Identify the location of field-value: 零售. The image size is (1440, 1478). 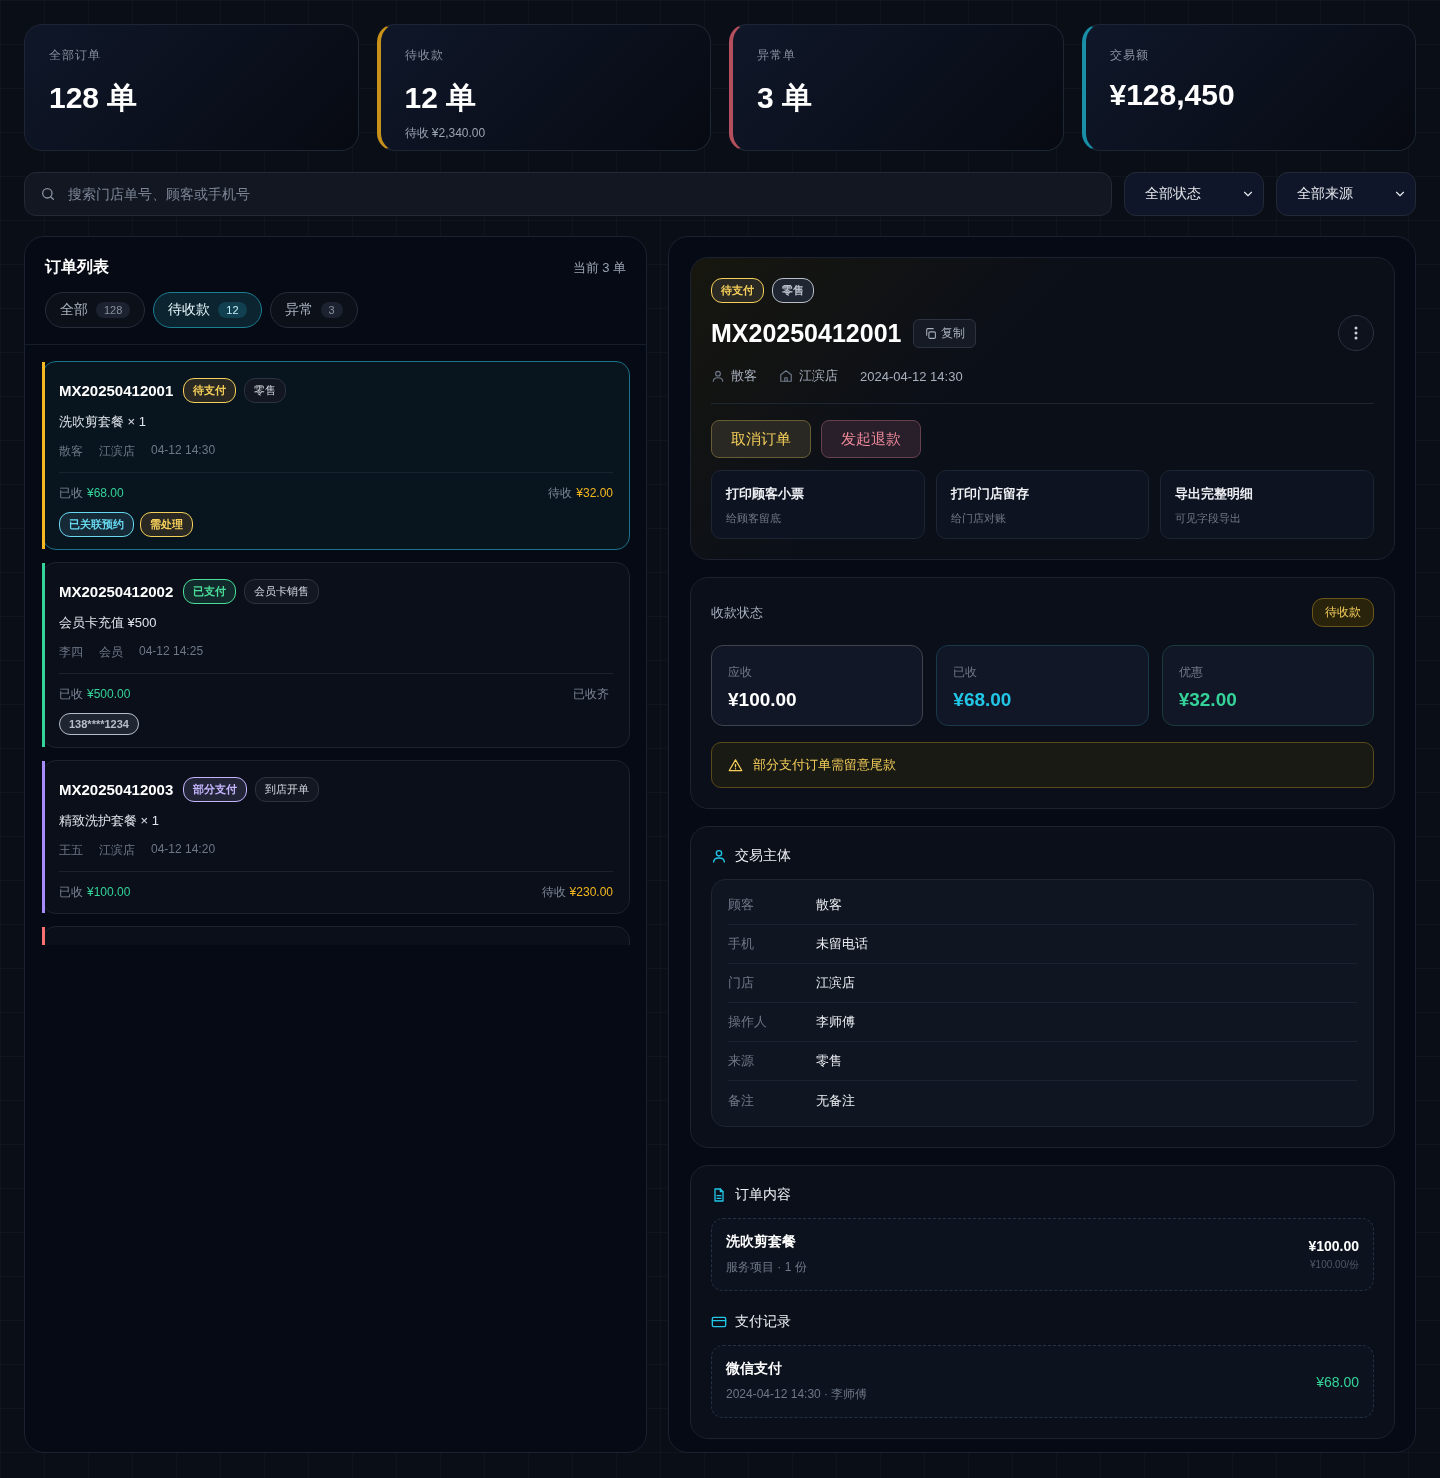
(829, 1061).